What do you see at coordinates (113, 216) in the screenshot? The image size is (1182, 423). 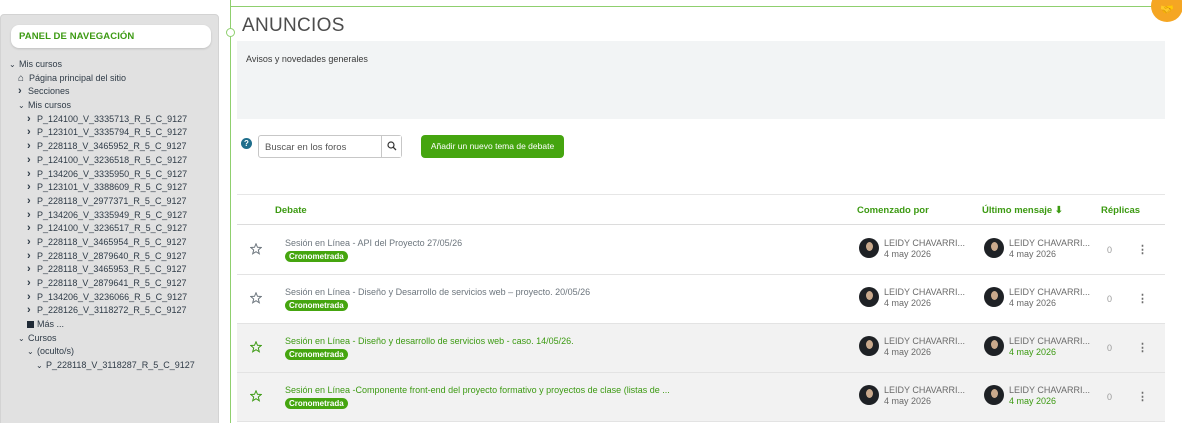 I see `nav-tree-item: › P_134206_V_3335949_R_5_C_9127` at bounding box center [113, 216].